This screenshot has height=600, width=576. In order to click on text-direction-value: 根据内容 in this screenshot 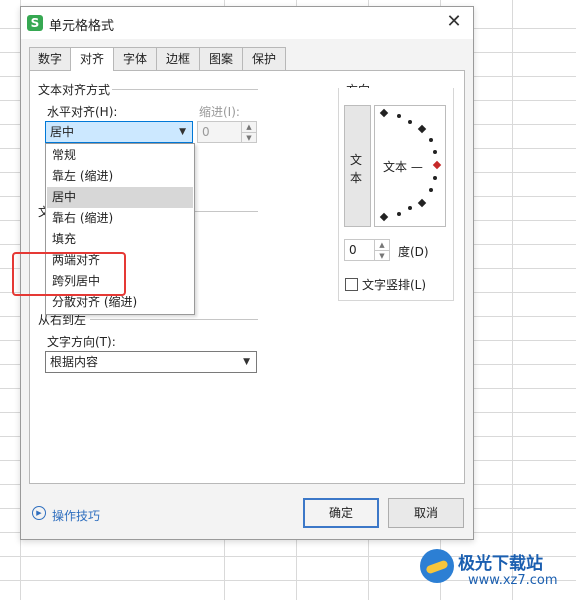, I will do `click(74, 362)`.